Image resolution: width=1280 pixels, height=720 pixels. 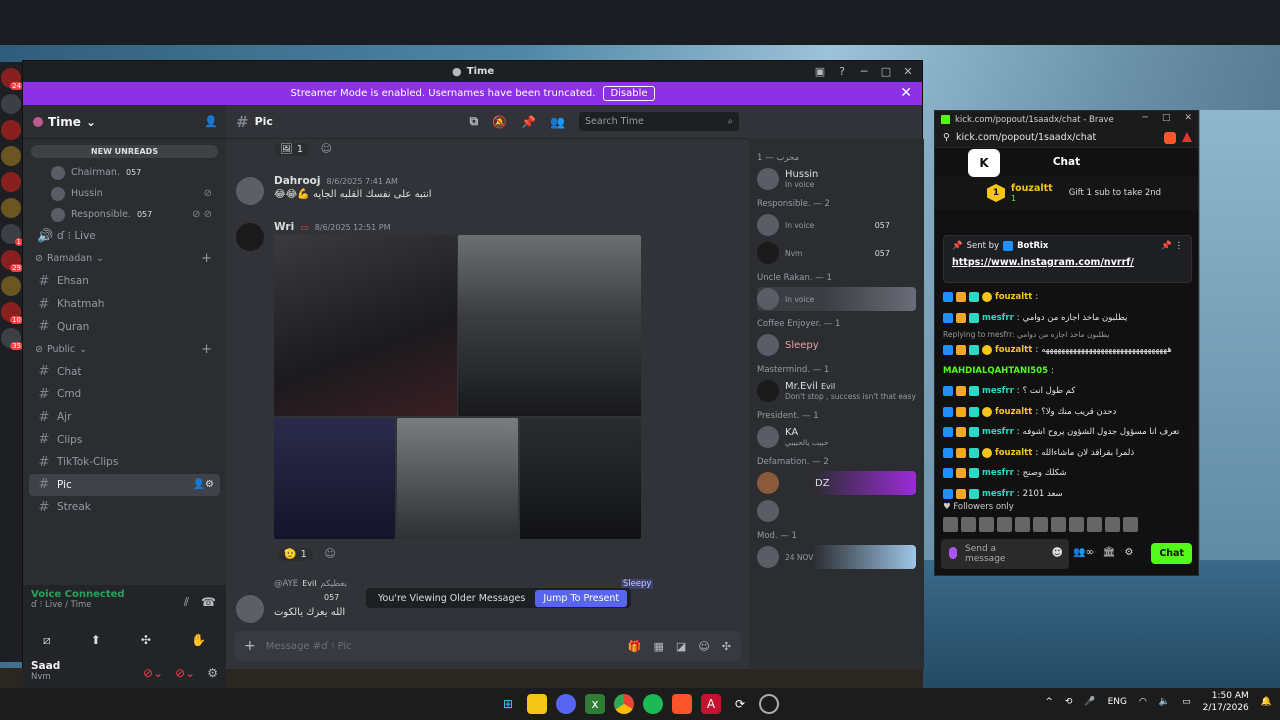 I want to click on brave-rewards-icon, so click(x=1187, y=137).